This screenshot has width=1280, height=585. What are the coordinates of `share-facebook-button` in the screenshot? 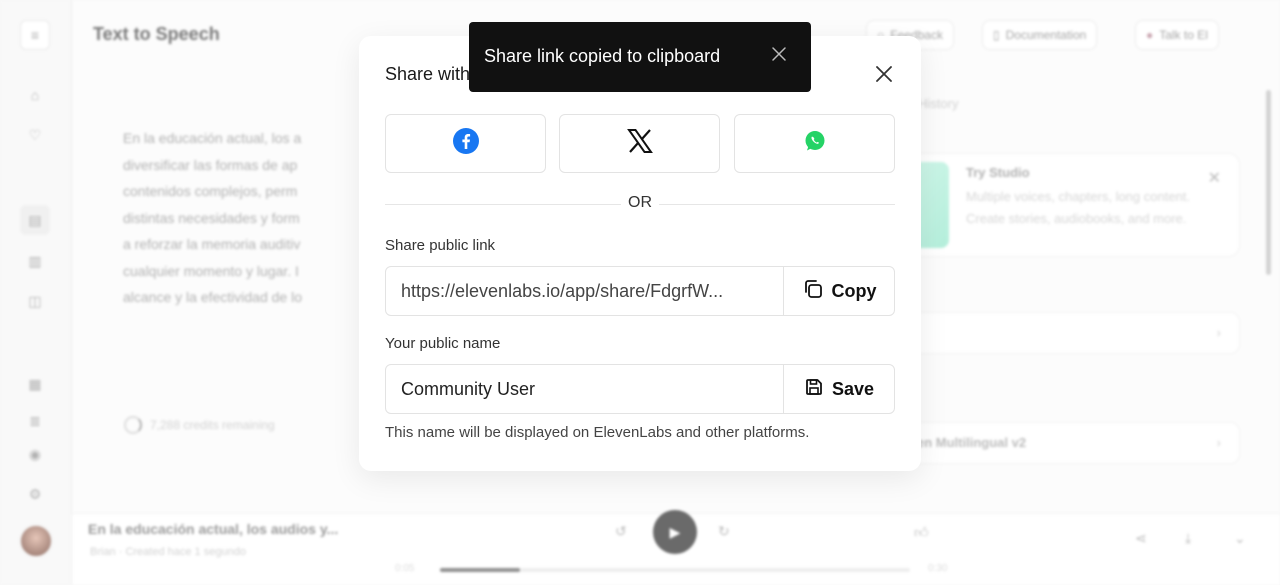 It's located at (465, 143).